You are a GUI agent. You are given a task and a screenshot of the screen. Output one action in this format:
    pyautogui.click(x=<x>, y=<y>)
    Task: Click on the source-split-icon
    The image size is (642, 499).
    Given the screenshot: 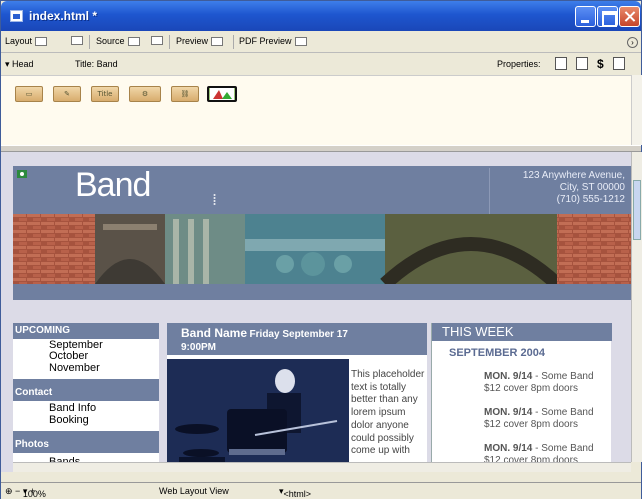 What is the action you would take?
    pyautogui.click(x=157, y=40)
    